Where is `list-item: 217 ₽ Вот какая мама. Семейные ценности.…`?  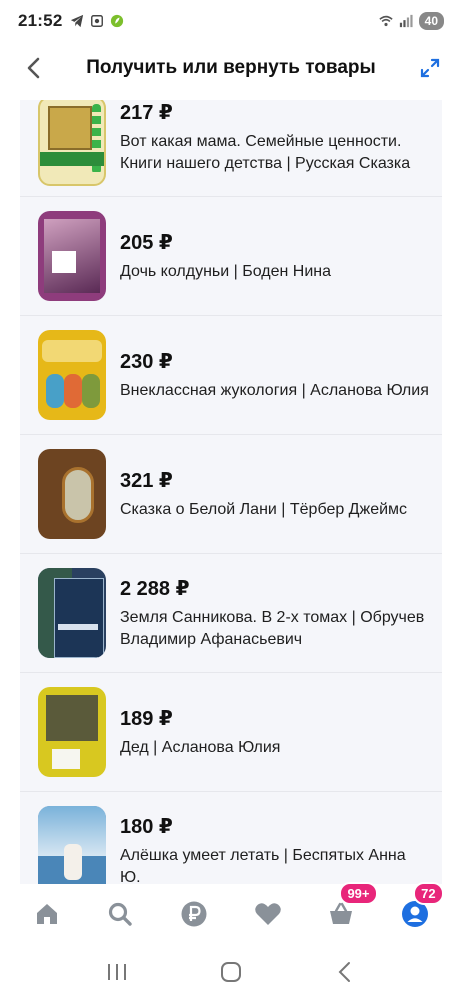 list-item: 217 ₽ Вот какая мама. Семейные ценности.… is located at coordinates (231, 148).